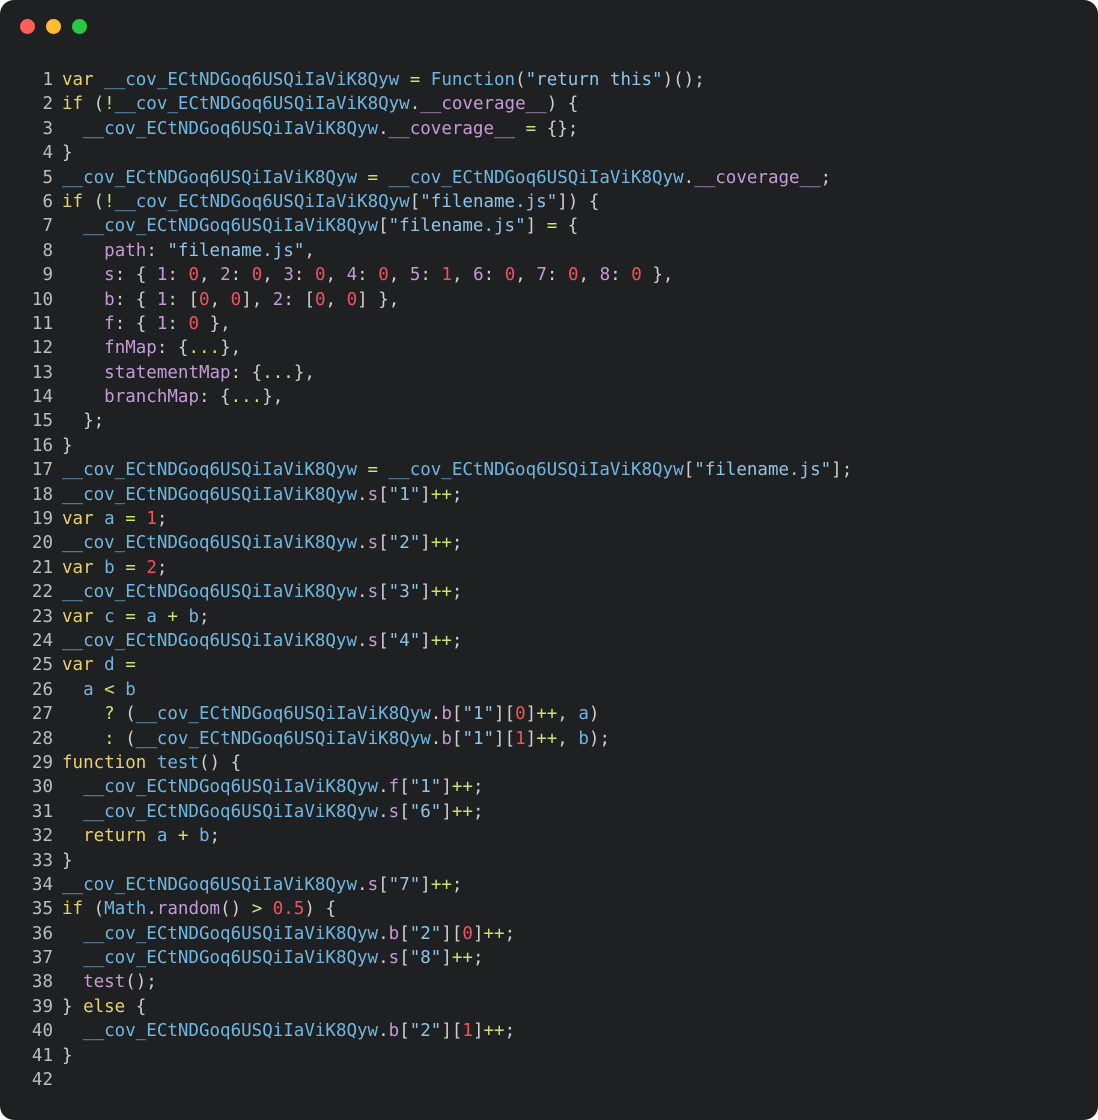 This screenshot has width=1098, height=1120. What do you see at coordinates (554, 495) in the screenshot?
I see `code-line: 18 __cov_ECtNDGoq6USQiIaViK8Qyw.s["1"]++;` at bounding box center [554, 495].